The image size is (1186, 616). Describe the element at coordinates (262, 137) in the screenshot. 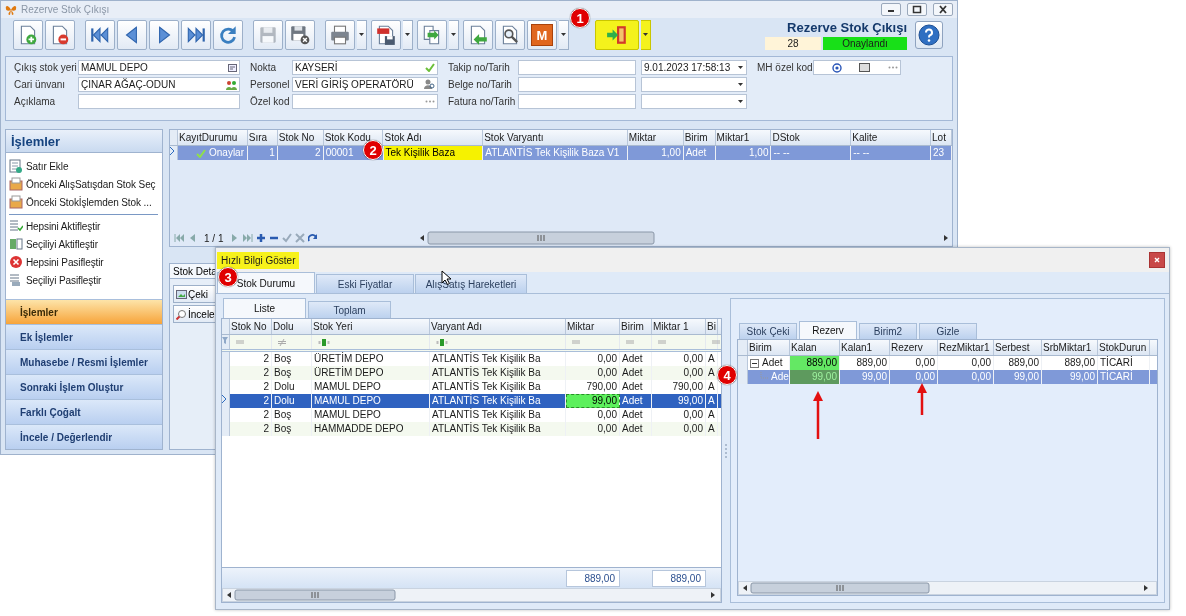

I see `column-header: Sıra` at that location.